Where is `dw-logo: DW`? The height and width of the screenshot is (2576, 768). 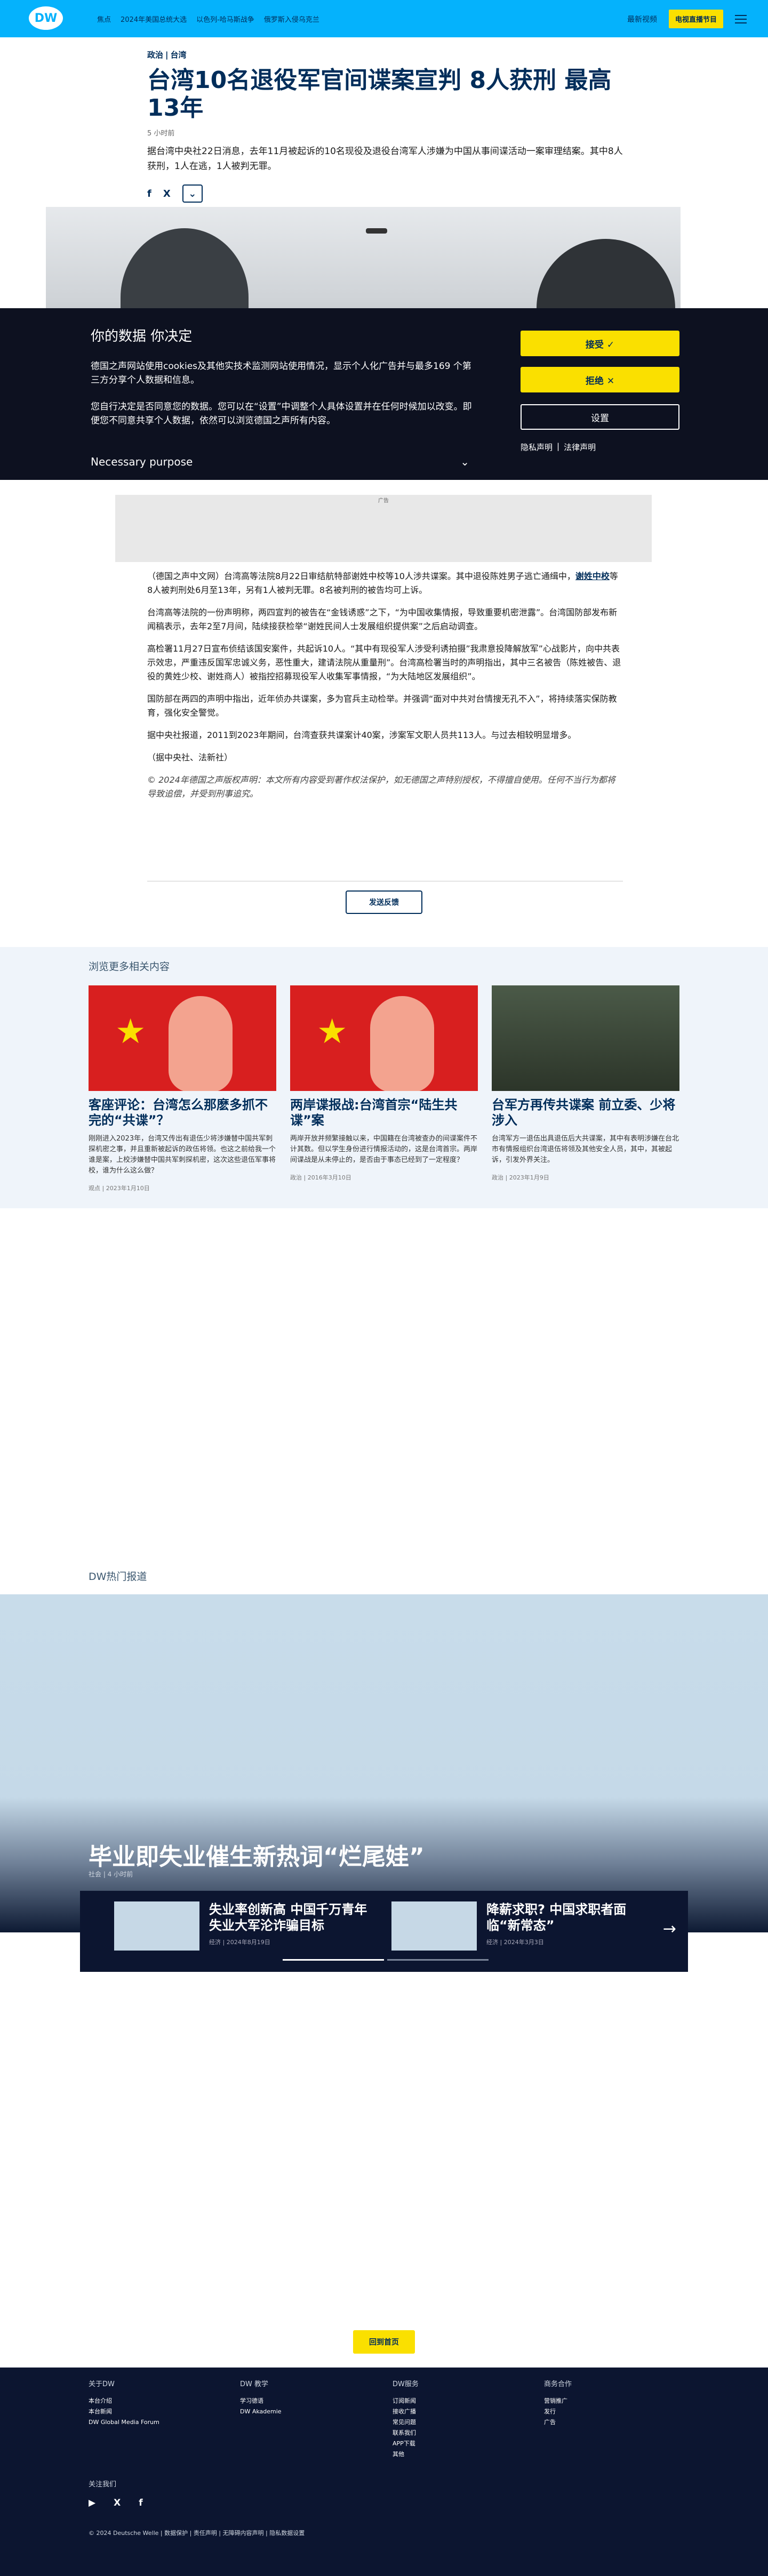 dw-logo: DW is located at coordinates (46, 18).